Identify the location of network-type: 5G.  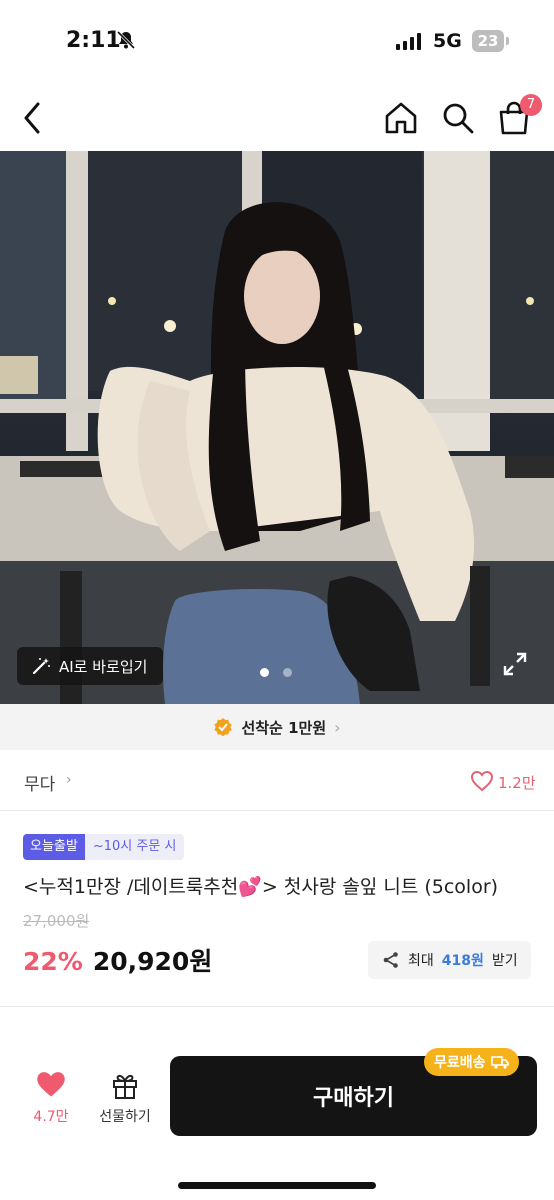
(447, 41).